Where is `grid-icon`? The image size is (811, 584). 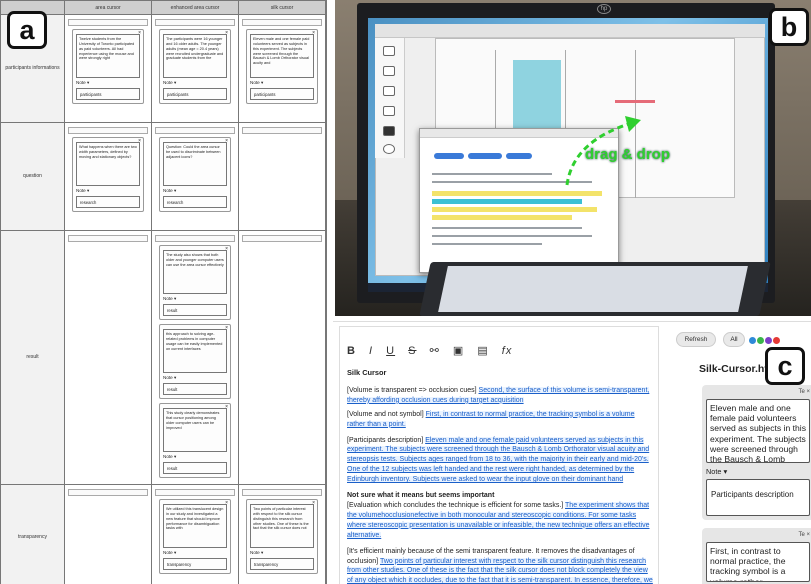
grid-icon is located at coordinates (389, 71).